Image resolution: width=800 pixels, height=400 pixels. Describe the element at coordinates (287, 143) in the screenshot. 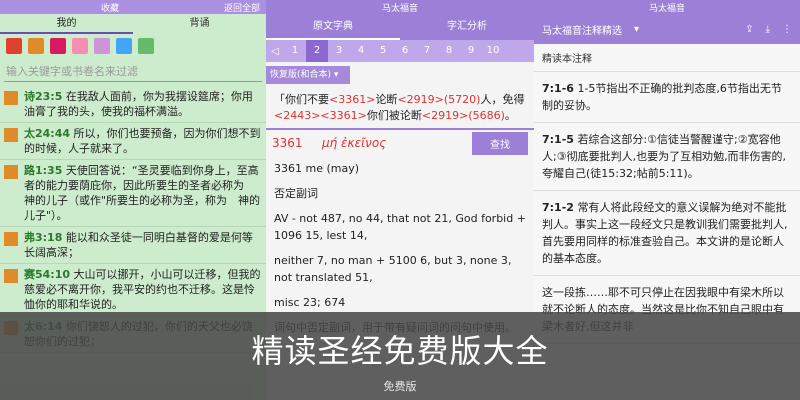

I see `strong-number: 3361` at that location.